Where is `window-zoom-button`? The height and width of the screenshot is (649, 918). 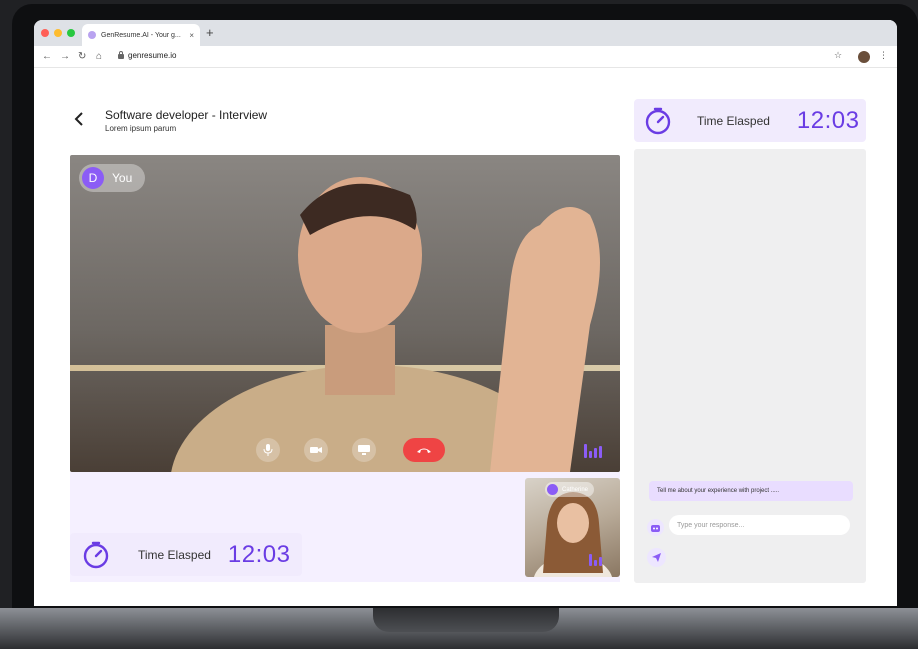 window-zoom-button is located at coordinates (71, 33).